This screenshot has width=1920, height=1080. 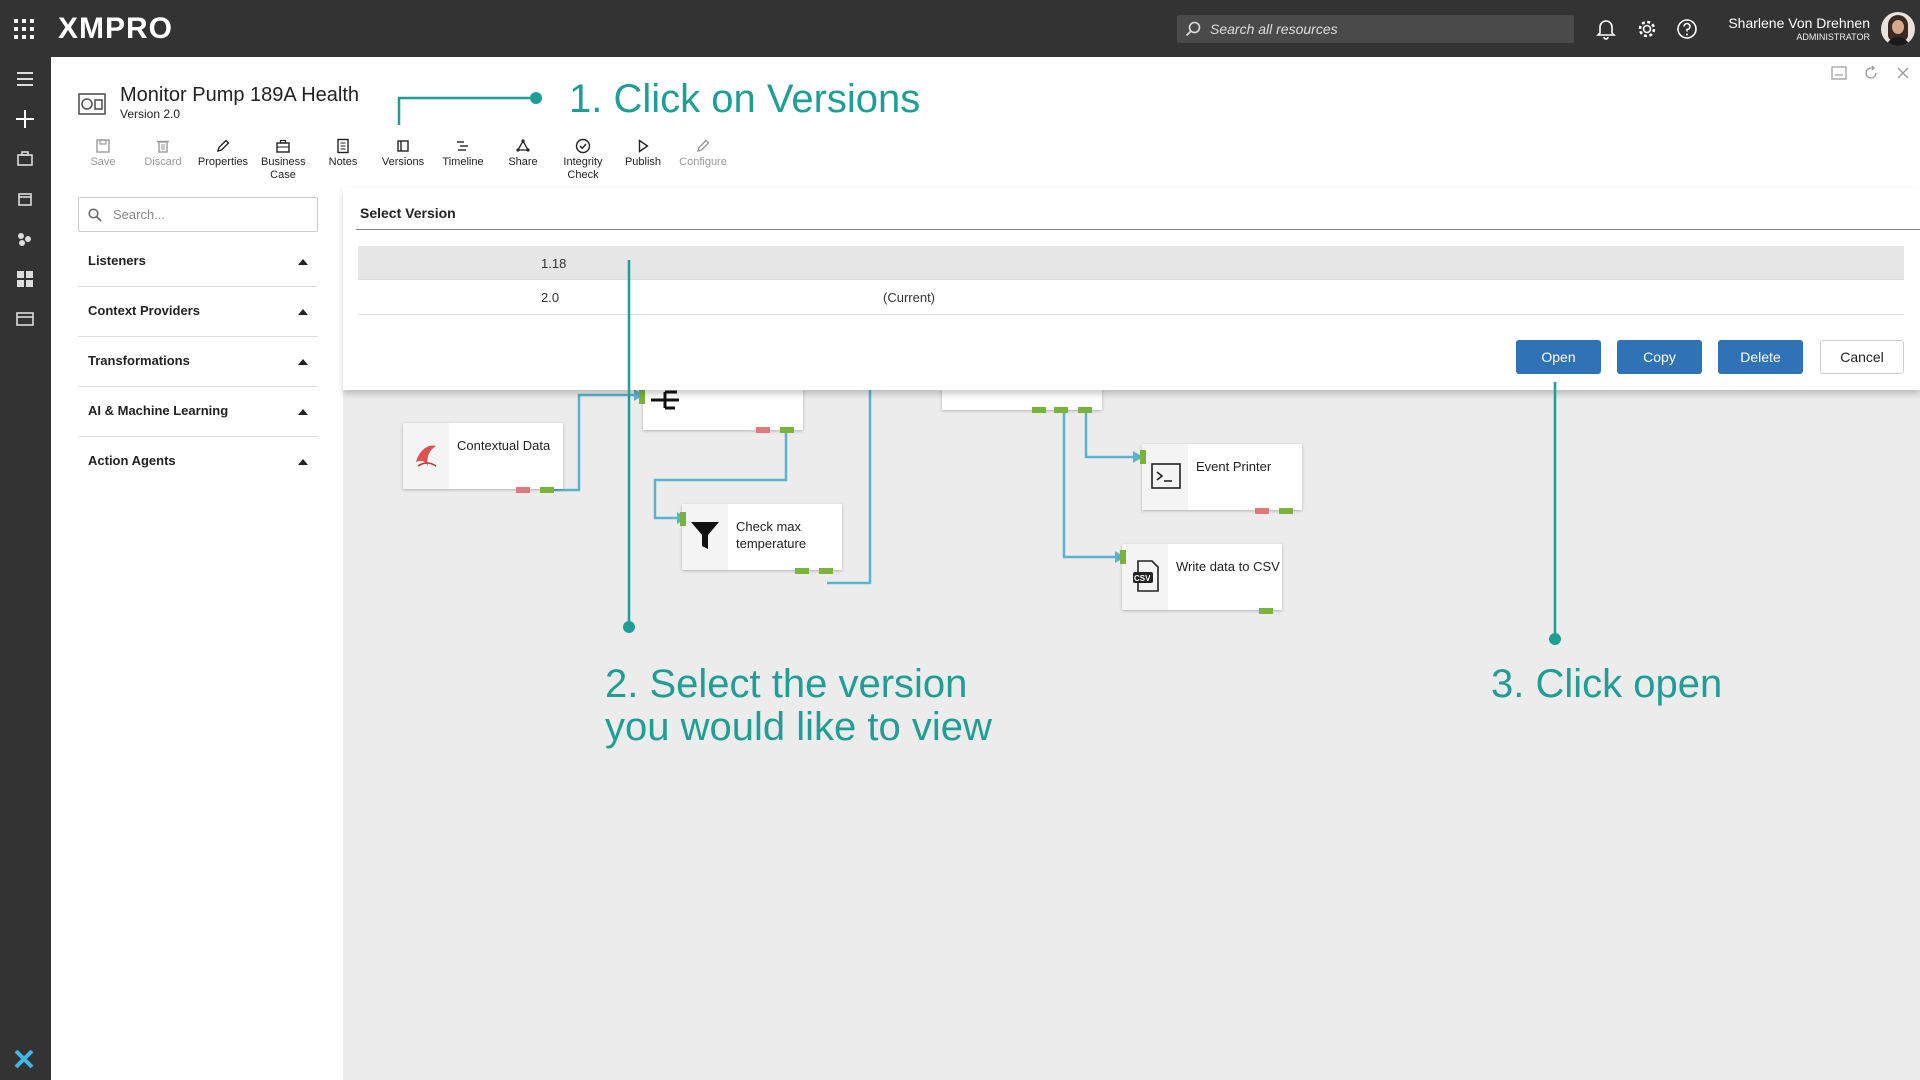 What do you see at coordinates (798, 727) in the screenshot?
I see `annotation-step-2-line-2: you would like to view` at bounding box center [798, 727].